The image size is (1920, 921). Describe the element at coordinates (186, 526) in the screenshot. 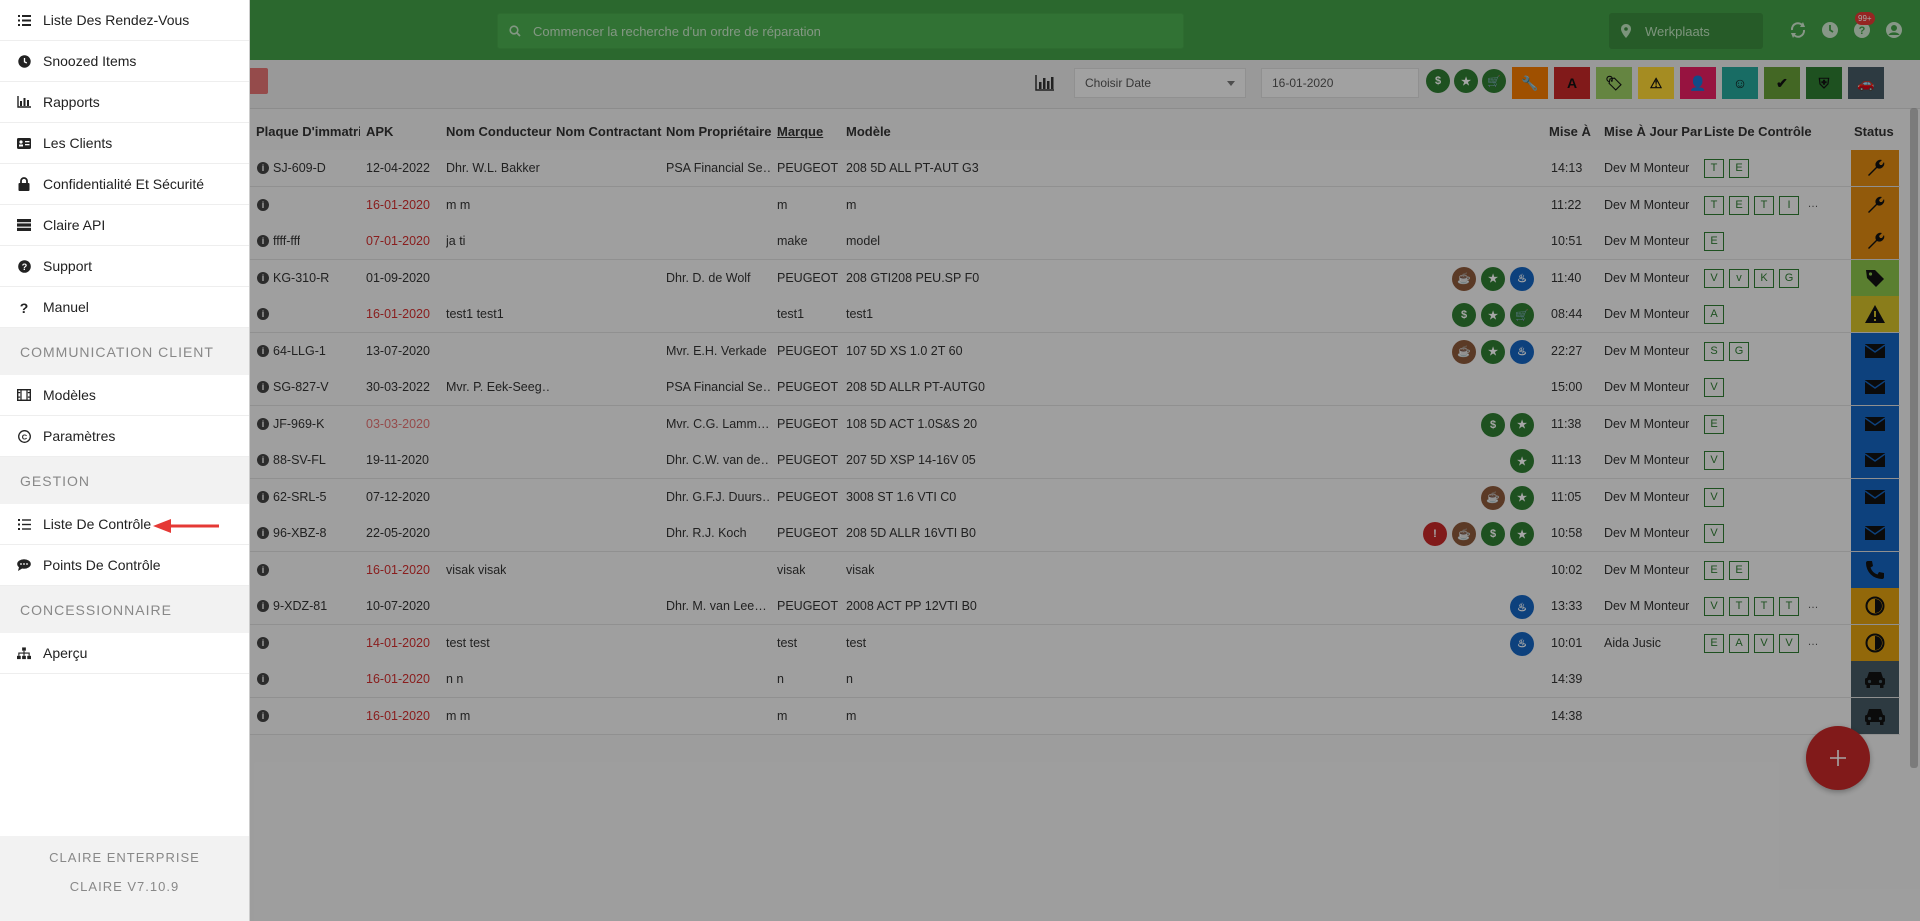

I see `red-arrow-annotation-icon` at that location.